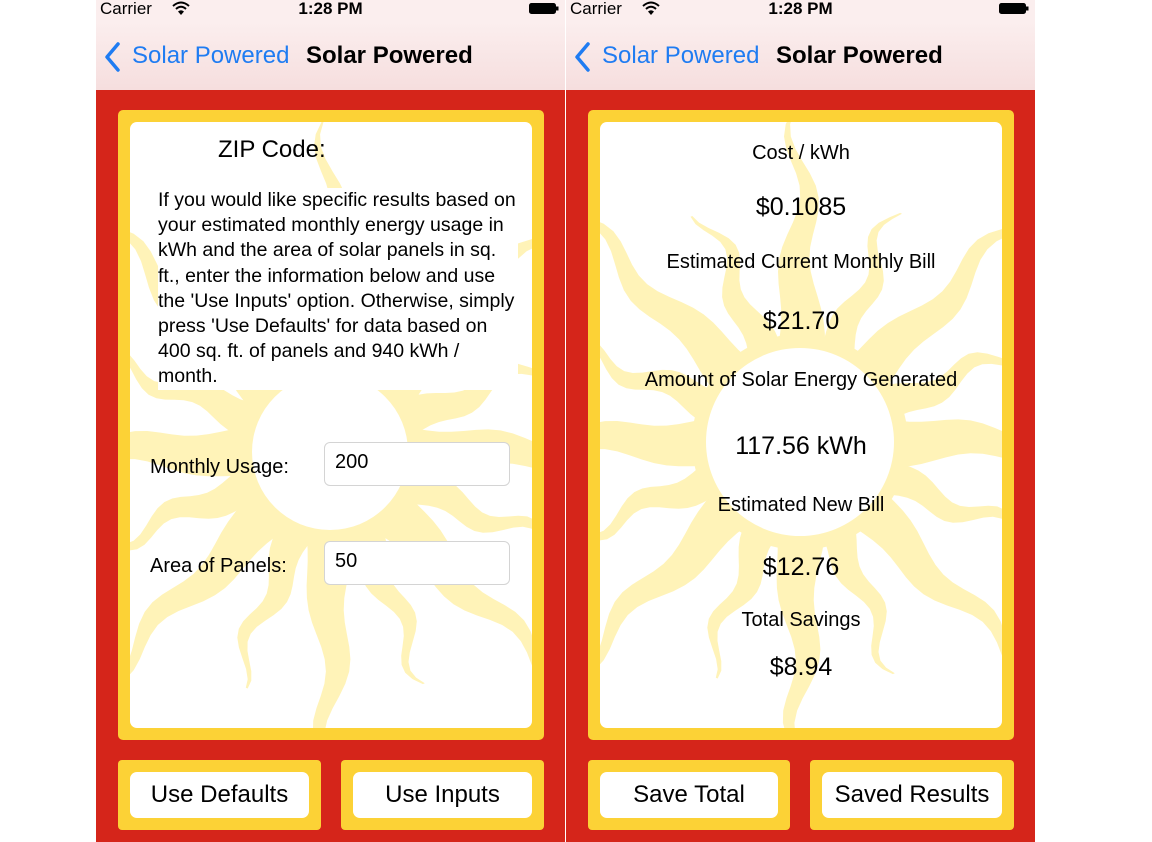 Image resolution: width=1152 pixels, height=842 pixels. Describe the element at coordinates (801, 262) in the screenshot. I see `current-bill-label: Estimated Current Monthly Bill` at that location.